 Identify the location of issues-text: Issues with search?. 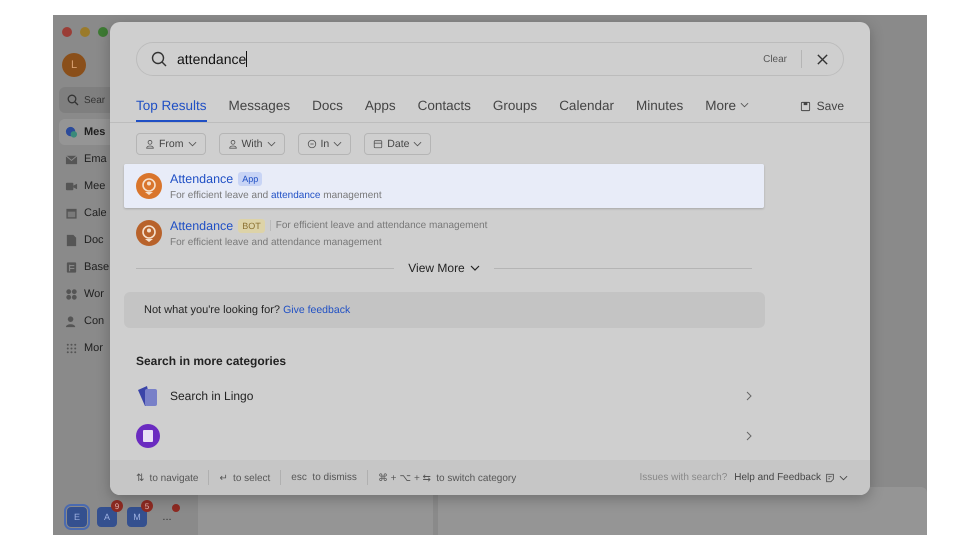
(683, 477).